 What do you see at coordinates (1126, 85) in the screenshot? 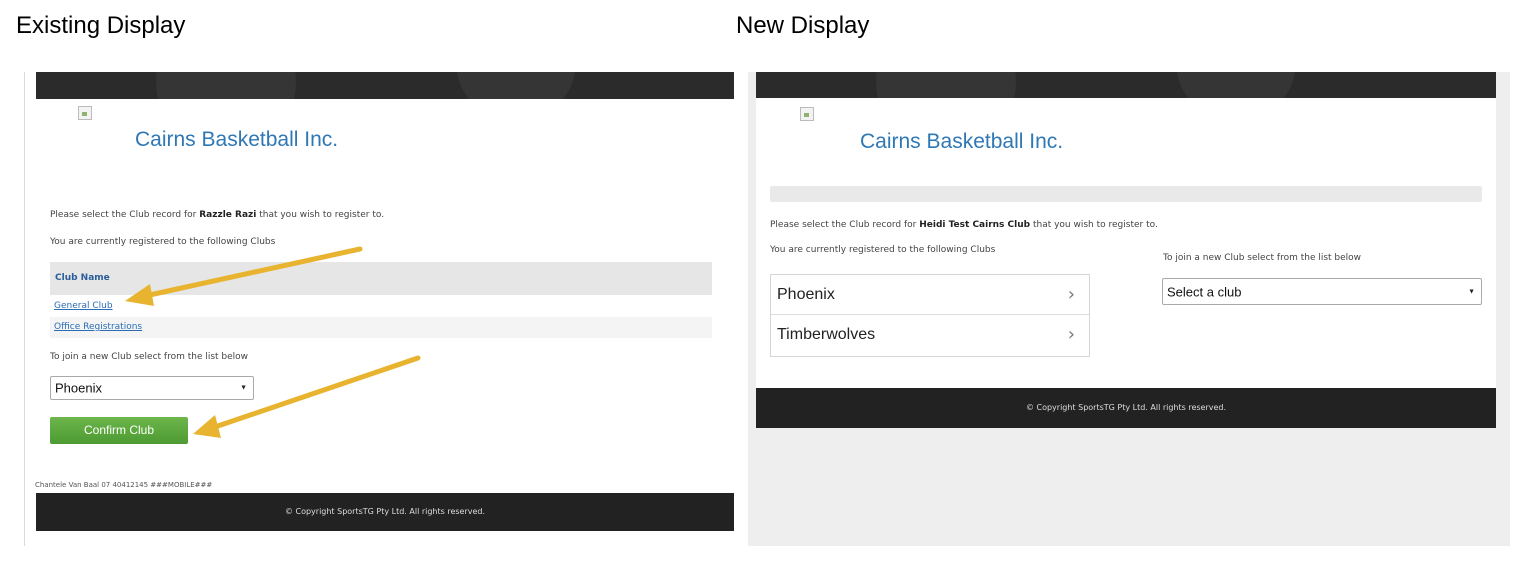
I see `top-banner` at bounding box center [1126, 85].